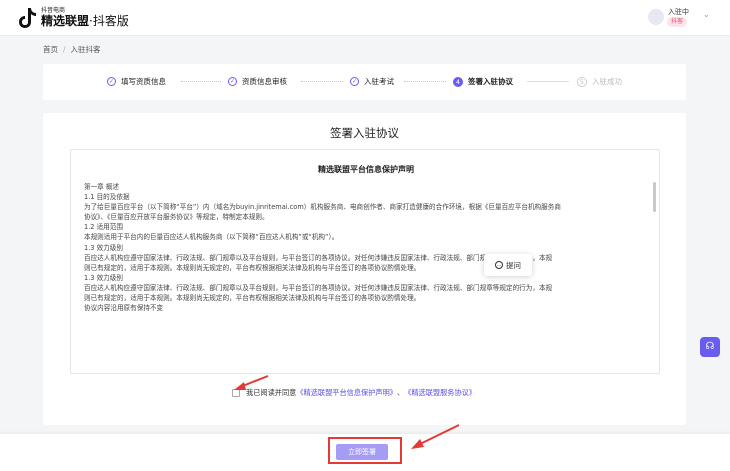 This screenshot has height=471, width=730. I want to click on agree-checkbox, so click(236, 393).